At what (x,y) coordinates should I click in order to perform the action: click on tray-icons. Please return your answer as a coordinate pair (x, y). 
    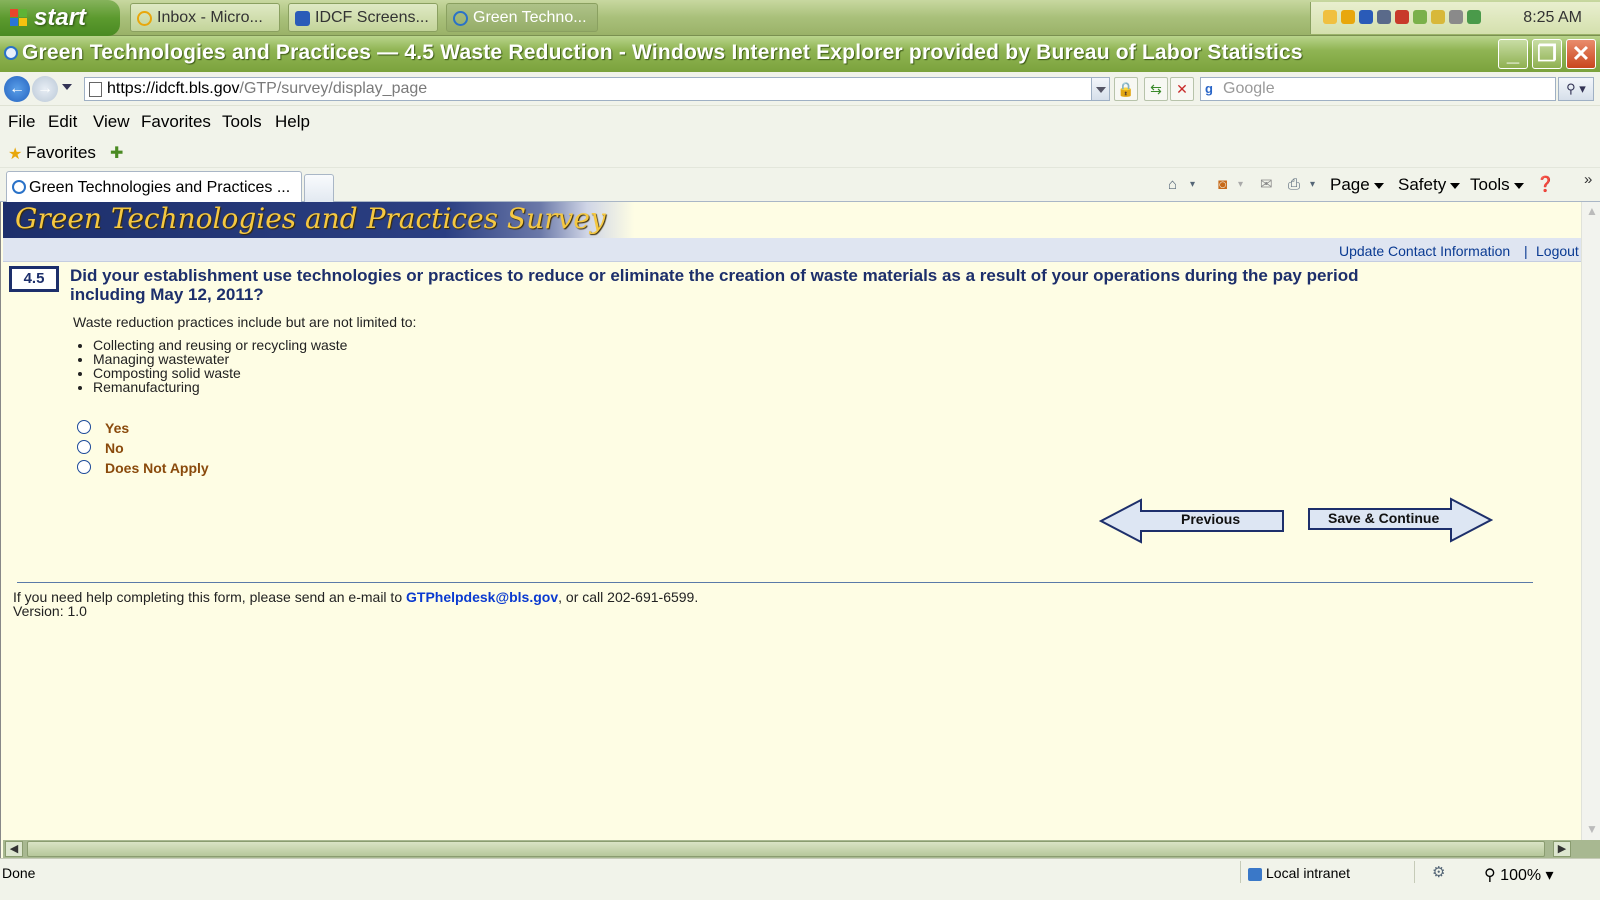
    Looking at the image, I should click on (1402, 17).